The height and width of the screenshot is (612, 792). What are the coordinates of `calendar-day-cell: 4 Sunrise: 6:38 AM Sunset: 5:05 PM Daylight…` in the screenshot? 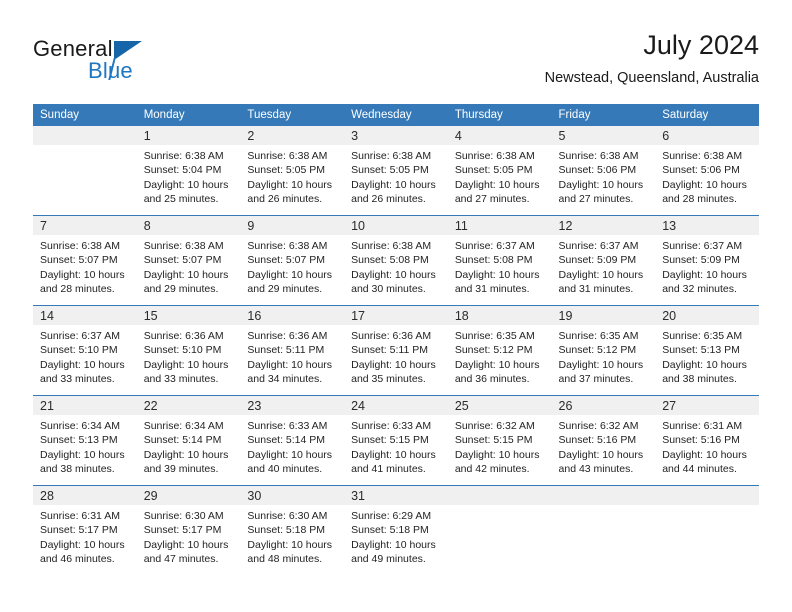 It's located at (499, 171).